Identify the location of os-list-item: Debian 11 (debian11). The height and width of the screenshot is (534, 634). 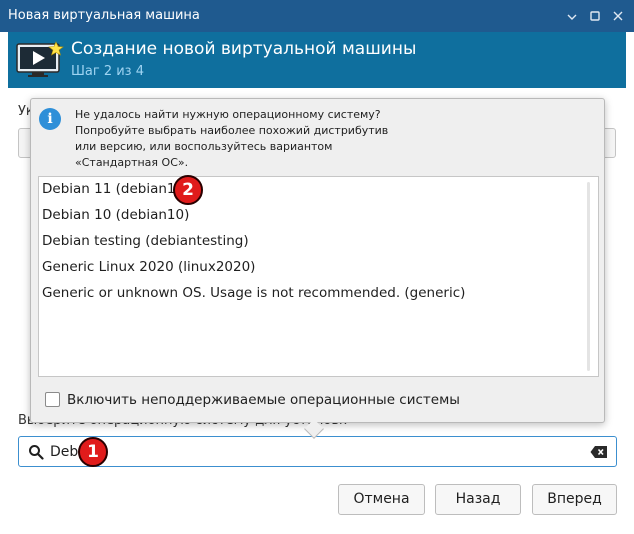
(115, 189).